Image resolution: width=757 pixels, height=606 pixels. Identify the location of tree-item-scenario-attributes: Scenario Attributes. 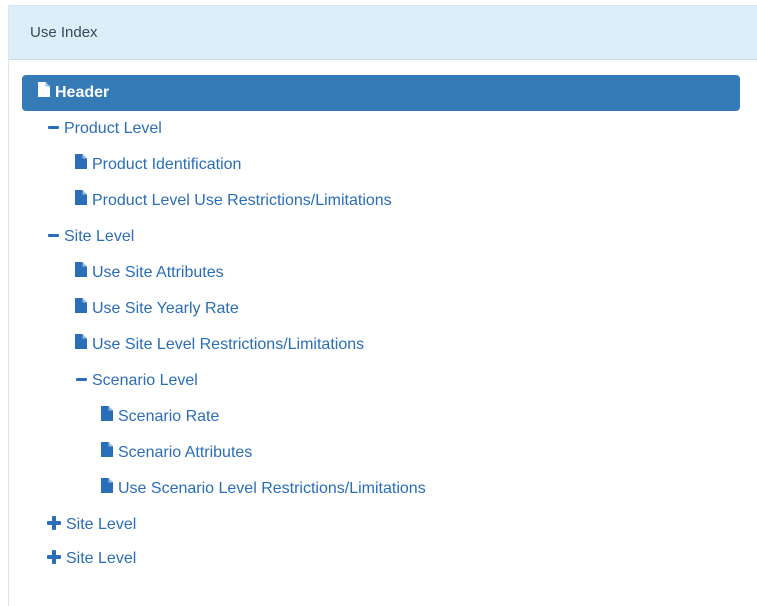
(176, 453).